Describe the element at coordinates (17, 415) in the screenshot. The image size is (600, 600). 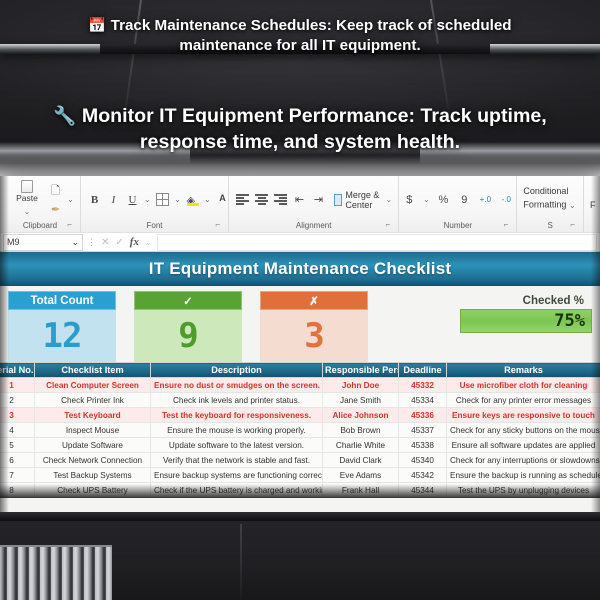
I see `cell-serial-no: 3` at that location.